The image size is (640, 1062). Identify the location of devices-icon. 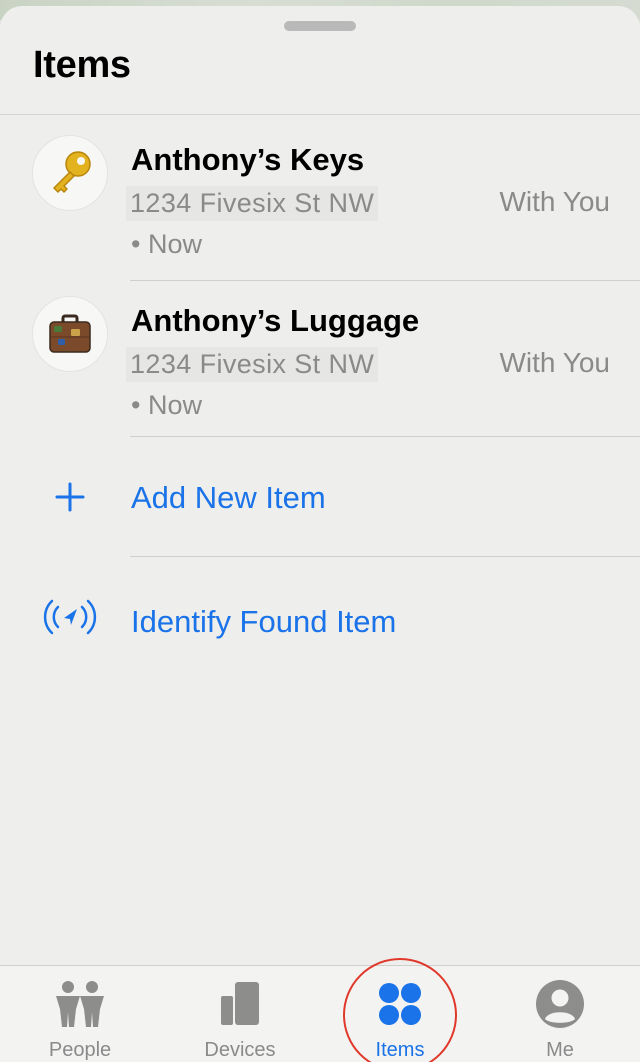
(240, 1004).